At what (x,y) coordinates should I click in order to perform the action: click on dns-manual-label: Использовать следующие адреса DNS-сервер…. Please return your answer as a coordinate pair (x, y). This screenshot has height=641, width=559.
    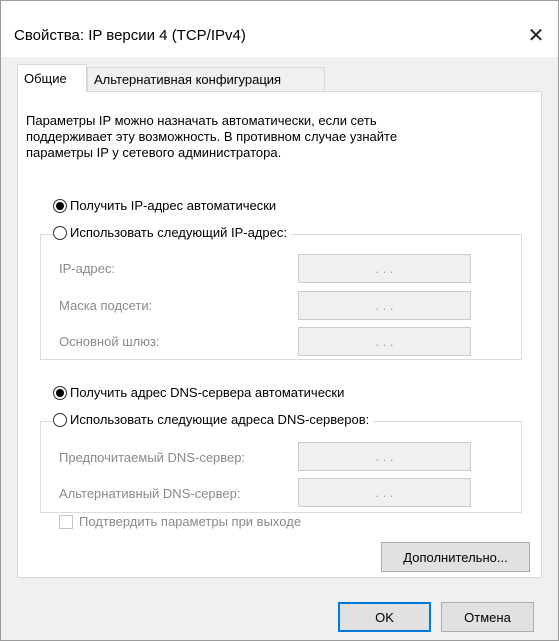
    Looking at the image, I should click on (220, 419).